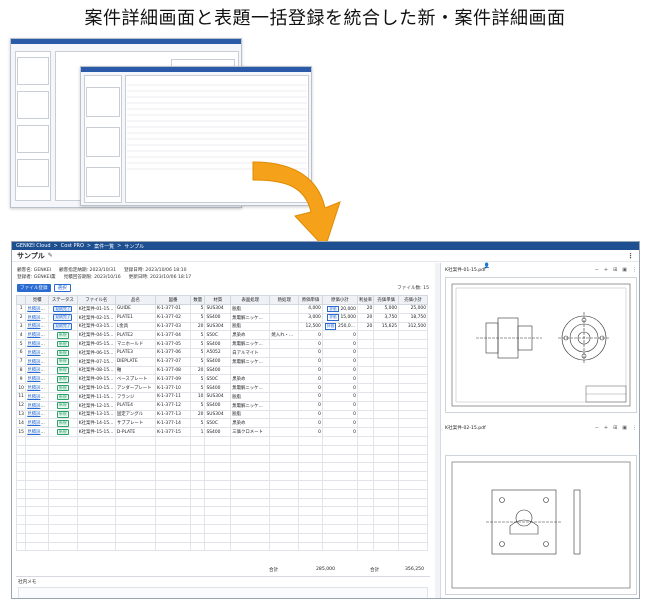 This screenshot has width=650, height=604. What do you see at coordinates (173, 300) in the screenshot?
I see `column-header: 図番` at bounding box center [173, 300].